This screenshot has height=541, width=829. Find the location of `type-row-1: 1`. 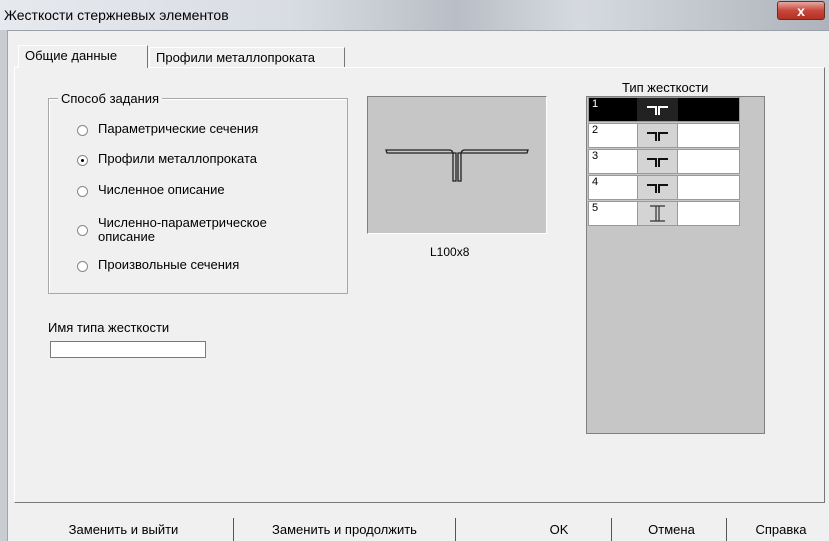

type-row-1: 1 is located at coordinates (664, 109).